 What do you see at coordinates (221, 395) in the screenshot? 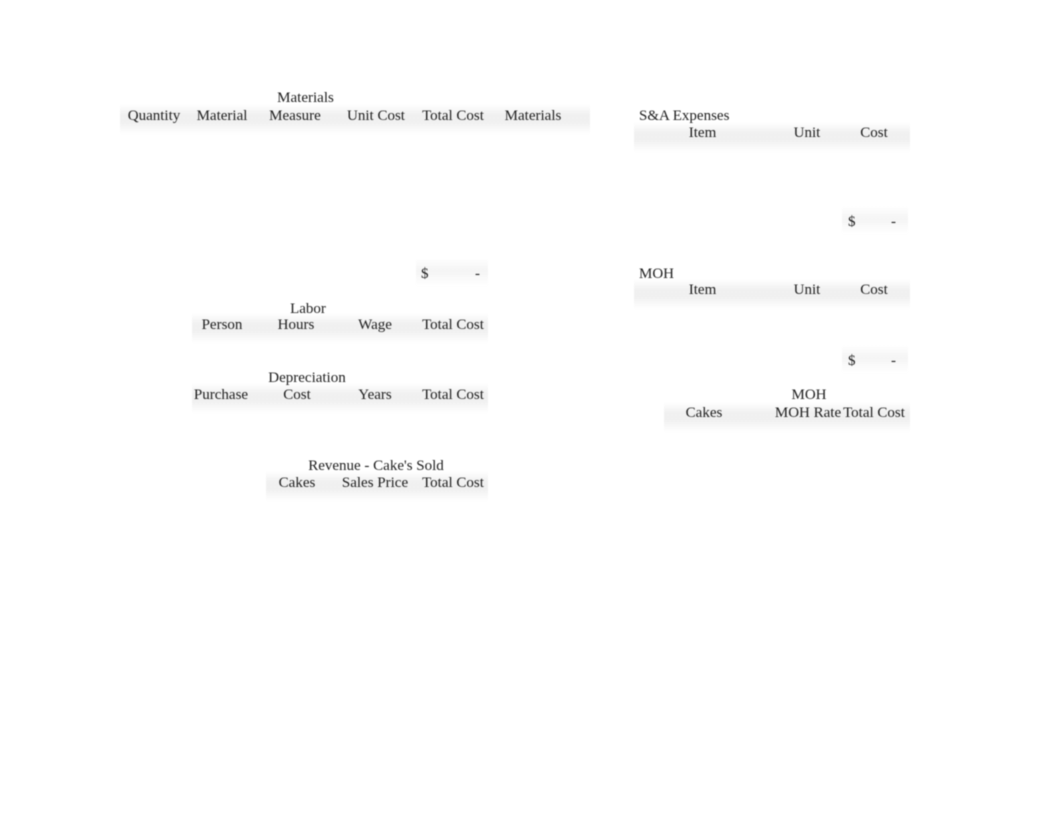
I see `depreciation-column-purchase: Purchase` at bounding box center [221, 395].